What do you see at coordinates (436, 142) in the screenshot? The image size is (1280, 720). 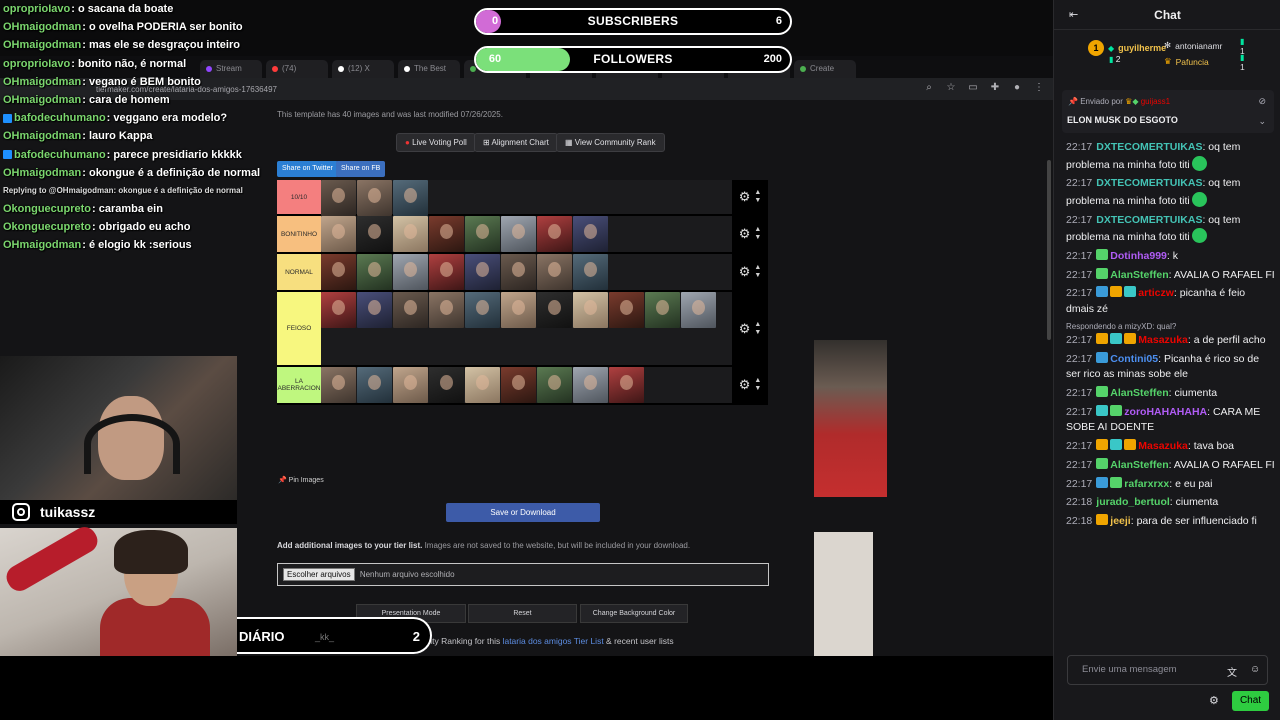 I see `live-voting-poll-button: ● Live Voting Poll` at bounding box center [436, 142].